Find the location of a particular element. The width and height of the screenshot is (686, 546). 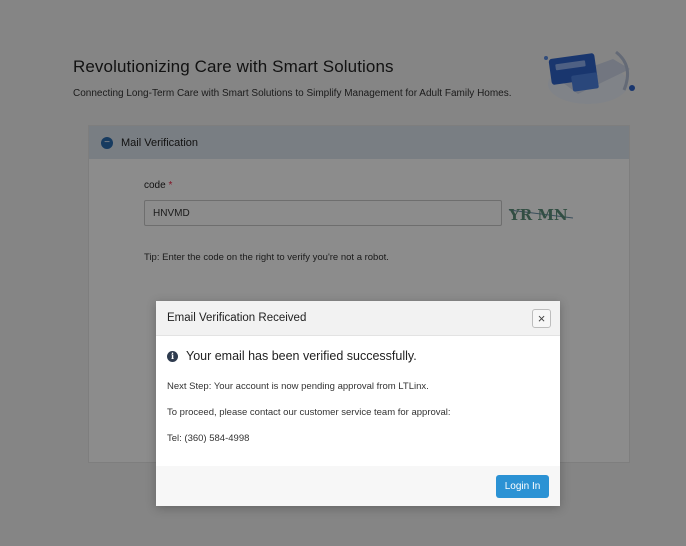

phone-text: Tel: (360) 584-4998 is located at coordinates (208, 438).